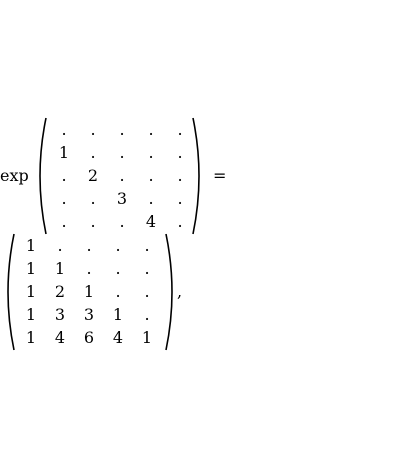  Describe the element at coordinates (180, 291) in the screenshot. I see `trailing-comma: ,` at that location.